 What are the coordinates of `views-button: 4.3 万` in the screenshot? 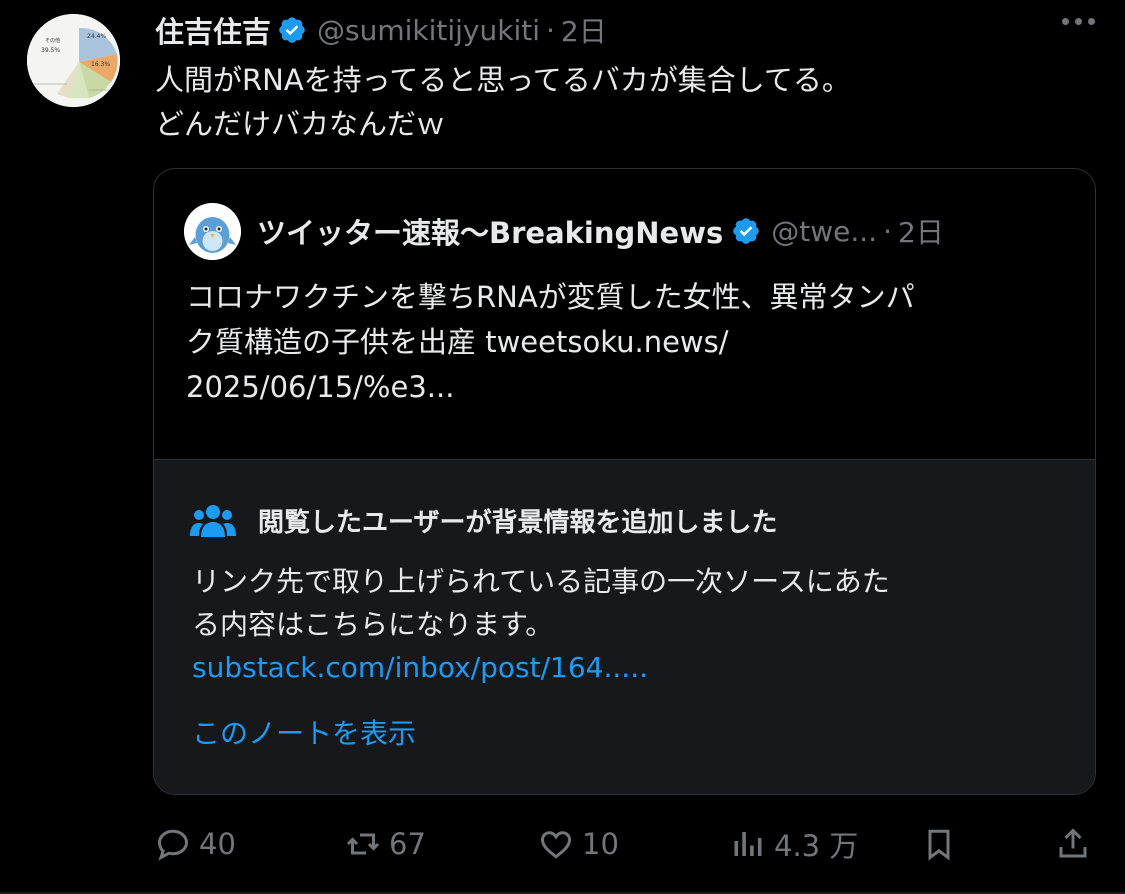 It's located at (794, 844).